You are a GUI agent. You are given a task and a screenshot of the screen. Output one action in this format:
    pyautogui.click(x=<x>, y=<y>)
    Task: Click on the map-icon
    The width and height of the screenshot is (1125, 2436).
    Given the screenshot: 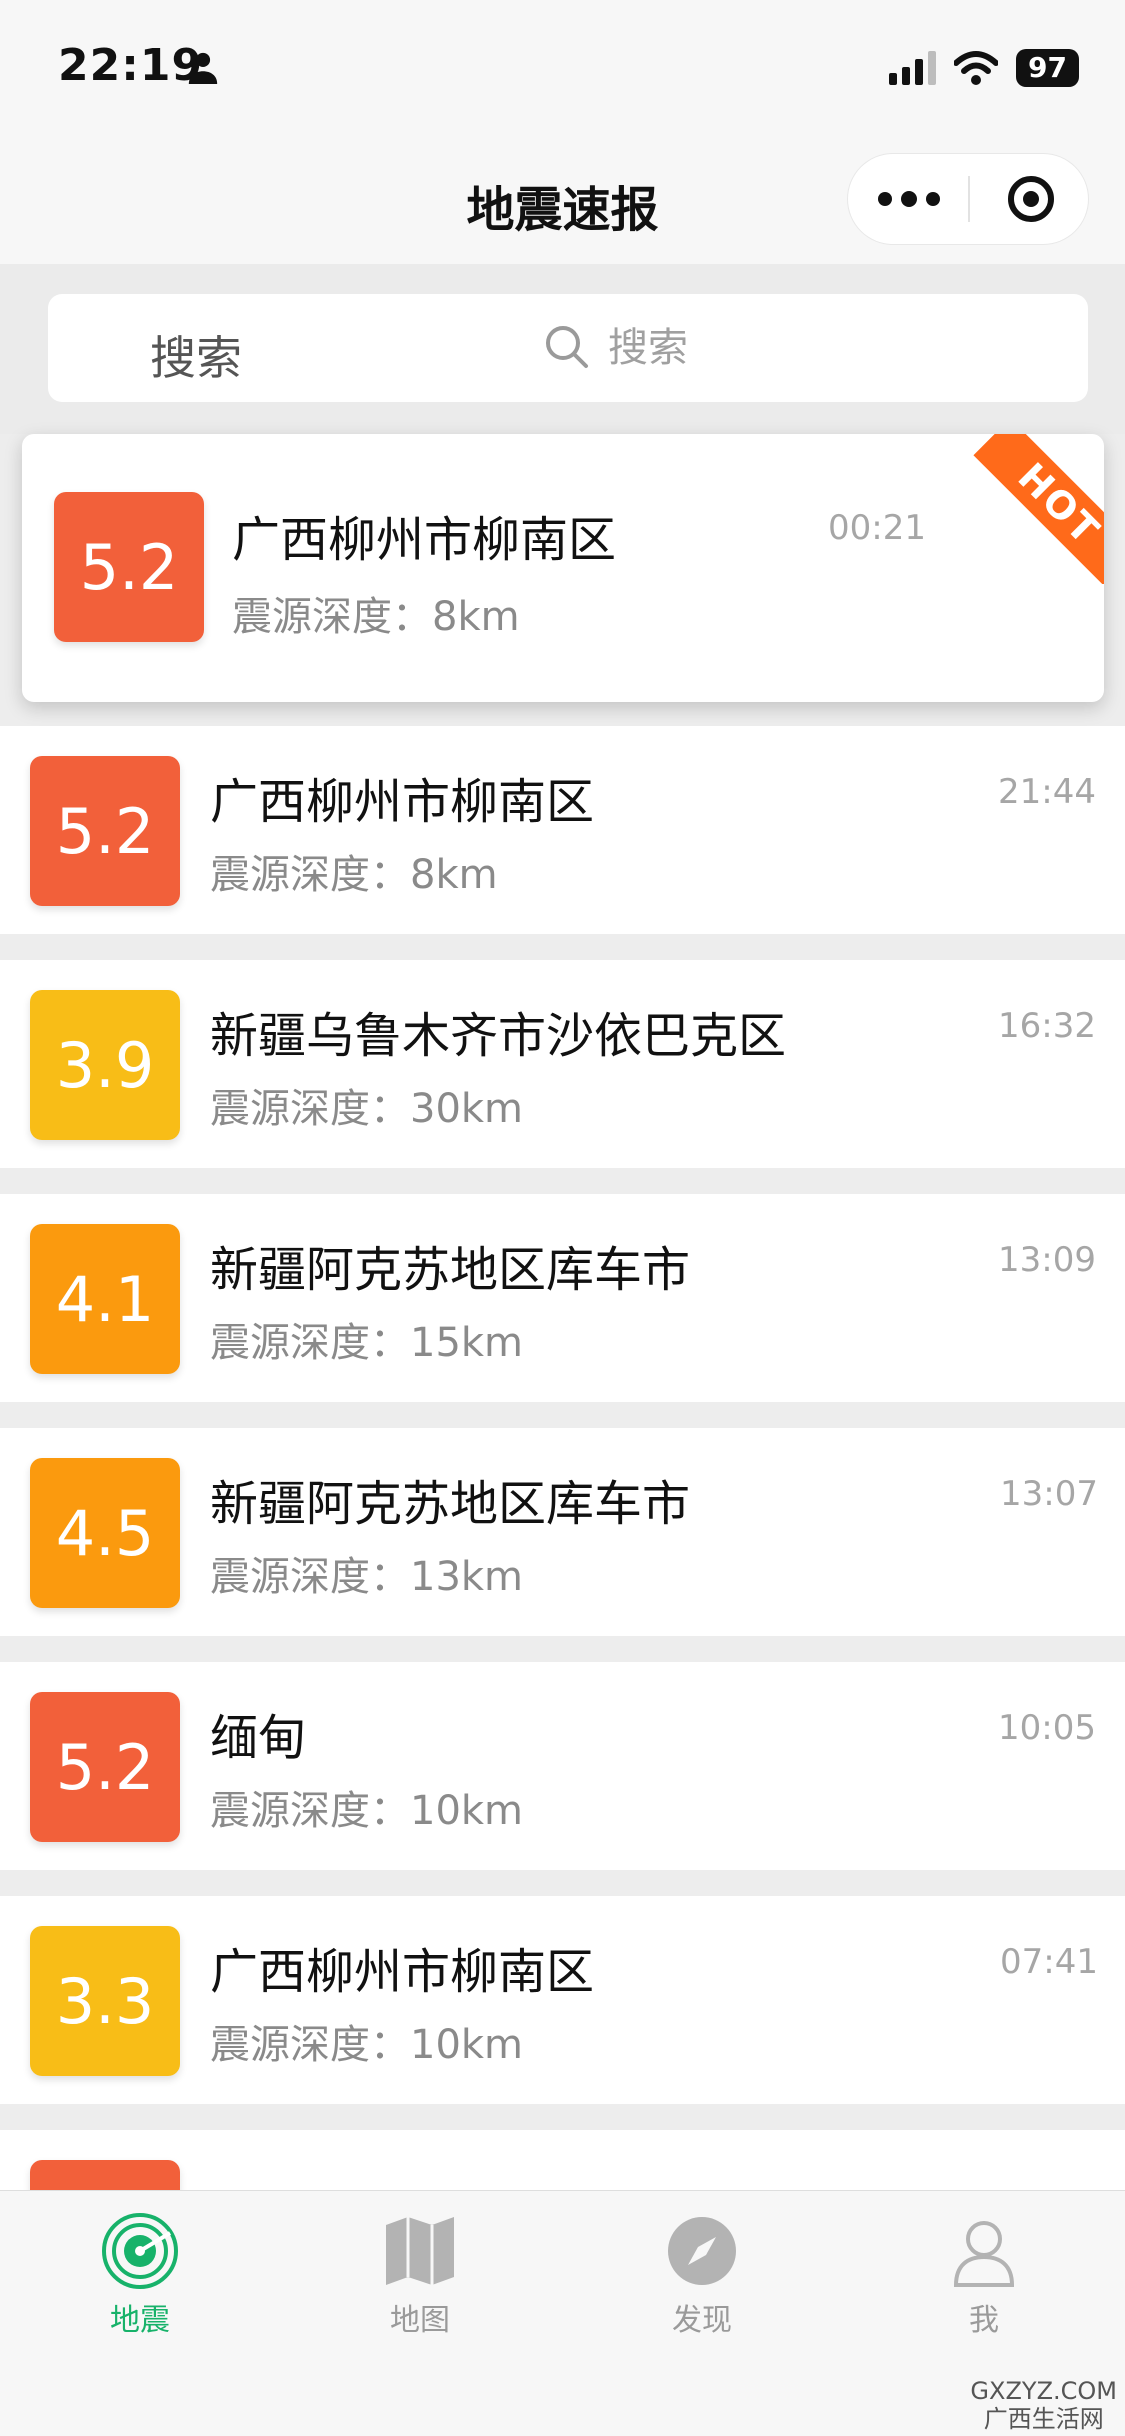 What is the action you would take?
    pyautogui.click(x=420, y=2251)
    